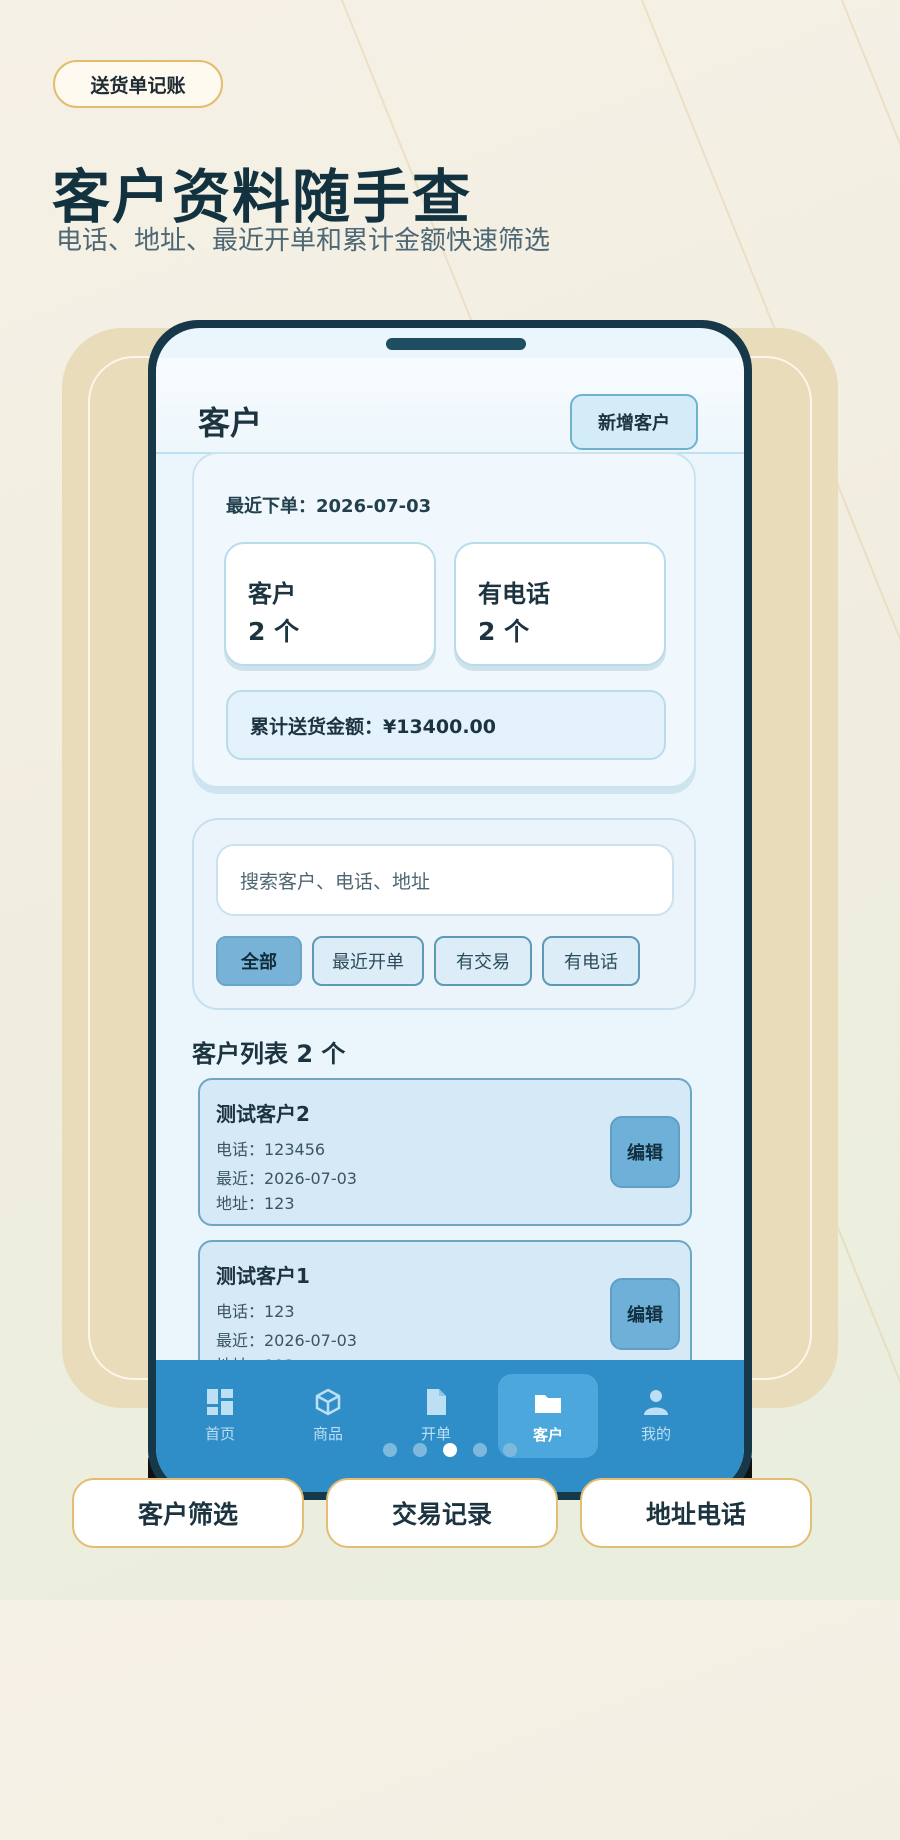 The image size is (900, 1840). What do you see at coordinates (445, 1152) in the screenshot?
I see `customer-row: 测试客户2 电话：123456 最近：2026-07-03 地址：123 编辑` at bounding box center [445, 1152].